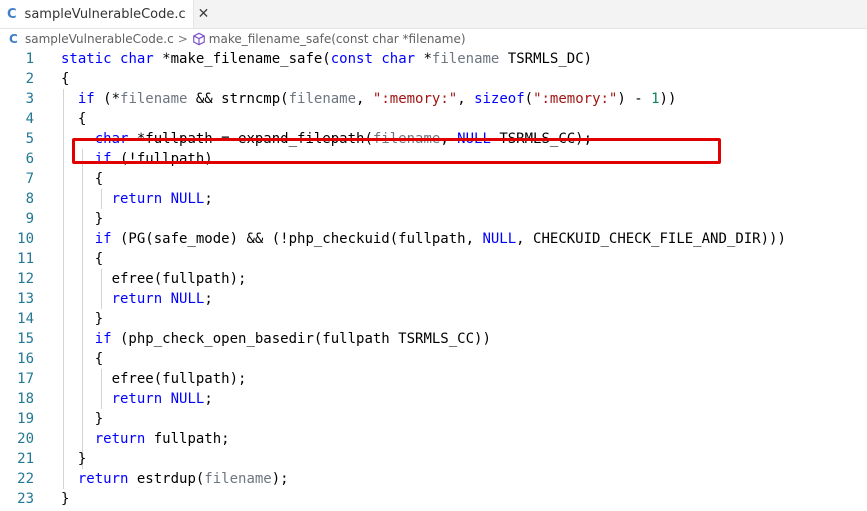 Image resolution: width=867 pixels, height=511 pixels. I want to click on line-number: 2, so click(29, 79).